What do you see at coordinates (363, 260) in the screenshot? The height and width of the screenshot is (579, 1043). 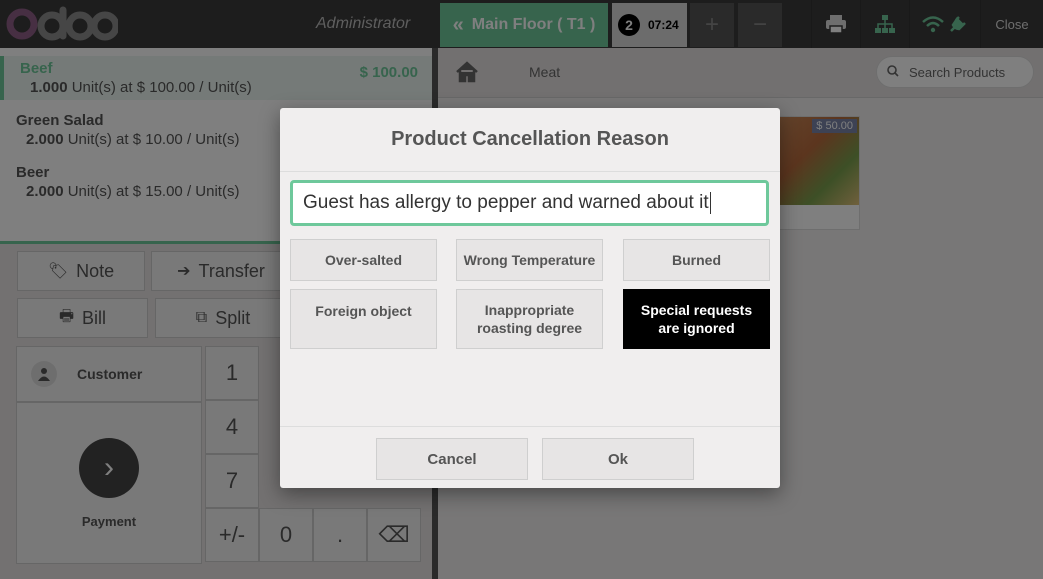 I see `reason-button: Over-salted` at bounding box center [363, 260].